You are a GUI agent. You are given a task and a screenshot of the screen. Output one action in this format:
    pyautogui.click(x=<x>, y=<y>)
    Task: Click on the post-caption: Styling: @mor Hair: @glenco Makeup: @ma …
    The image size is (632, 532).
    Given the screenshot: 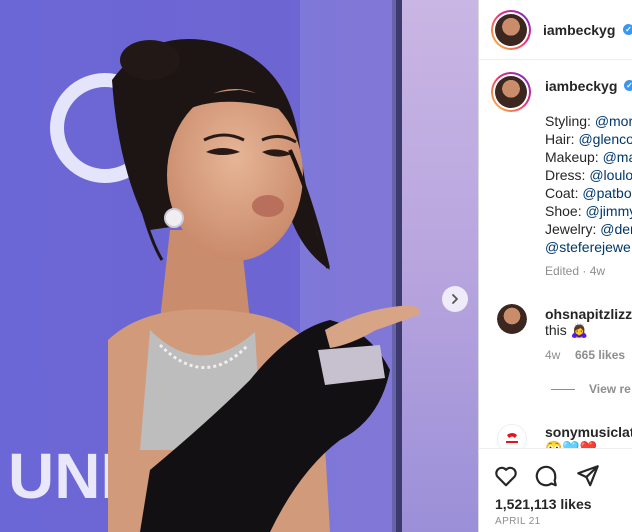 What is the action you would take?
    pyautogui.click(x=588, y=184)
    